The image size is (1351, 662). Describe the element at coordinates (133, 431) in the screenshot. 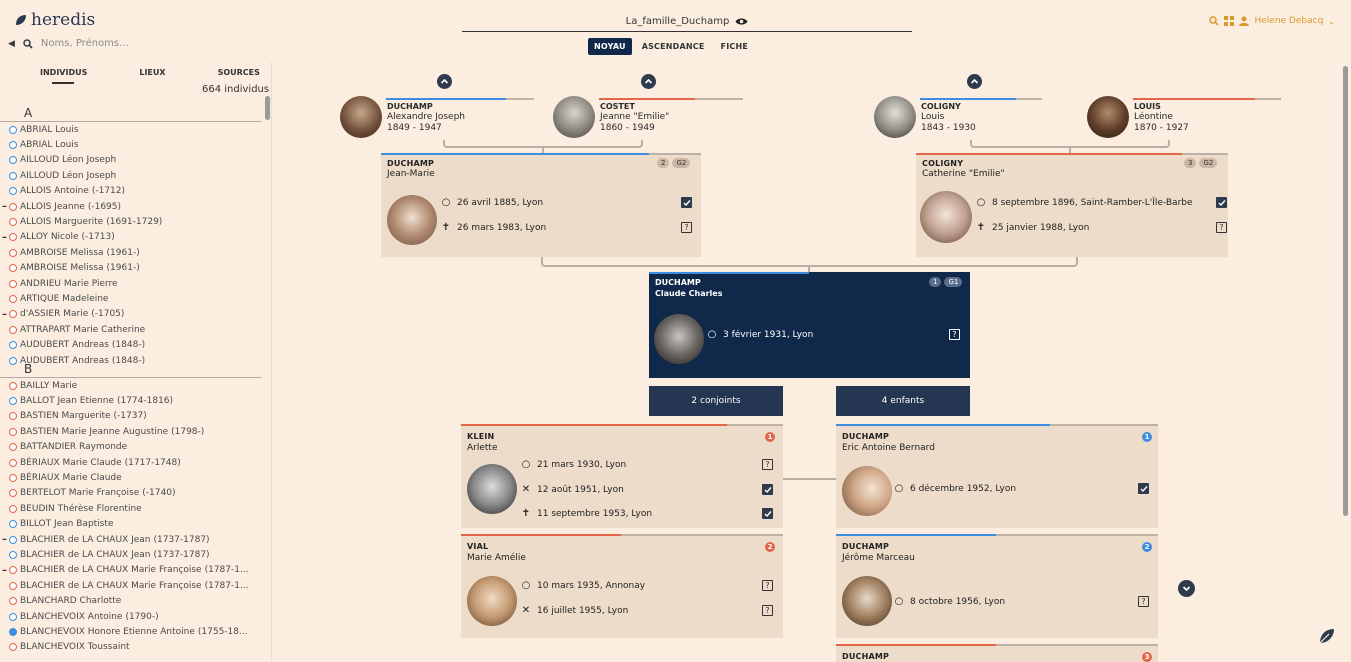

I see `person-list-item: BASTIEN Marie Jeanne Augustine (1798-)` at that location.